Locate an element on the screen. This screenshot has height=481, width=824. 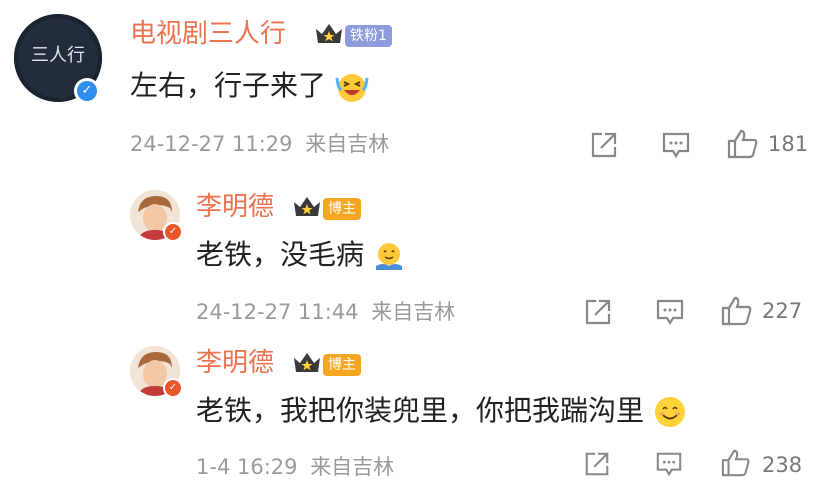
comment-meta: 24-12-27 11:29 来自吉林 is located at coordinates (259, 144).